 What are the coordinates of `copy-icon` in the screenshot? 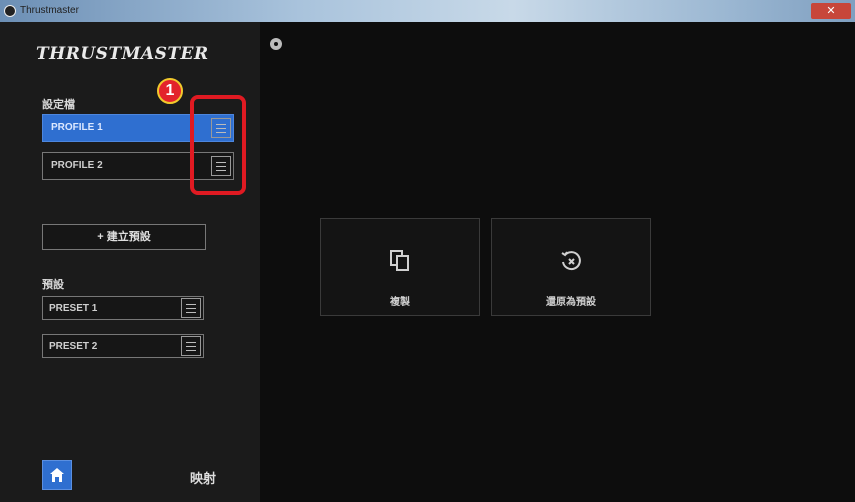 It's located at (399, 260).